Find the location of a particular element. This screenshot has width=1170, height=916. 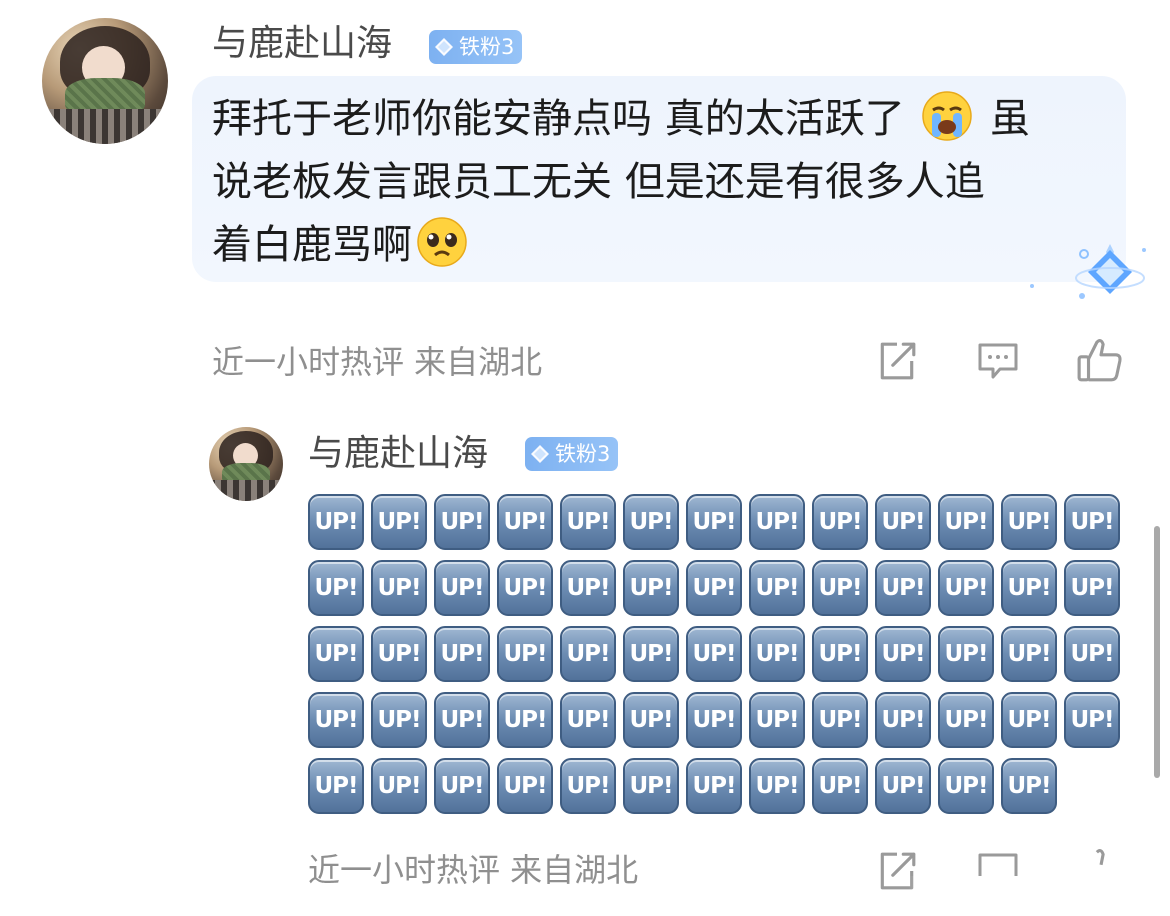

comment-text-line1: 拜托于老师你能安静点吗 真的太活跃了 is located at coordinates (558, 119).